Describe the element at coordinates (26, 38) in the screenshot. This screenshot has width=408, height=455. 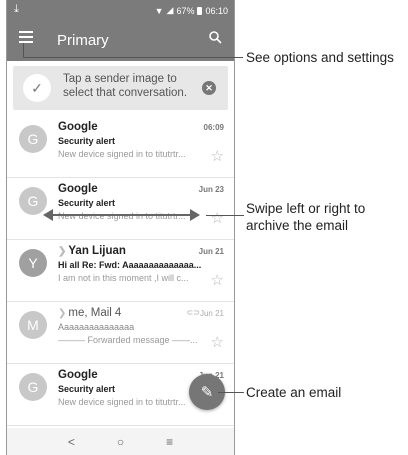
I see `menu-icon` at that location.